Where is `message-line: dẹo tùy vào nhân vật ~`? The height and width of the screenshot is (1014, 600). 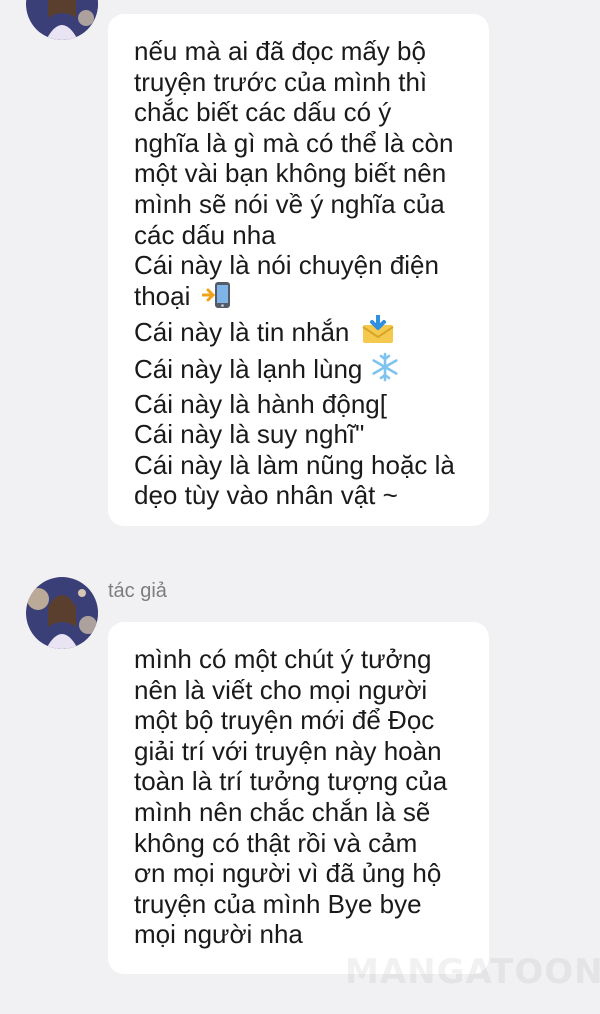 message-line: dẹo tùy vào nhân vật ~ is located at coordinates (266, 495).